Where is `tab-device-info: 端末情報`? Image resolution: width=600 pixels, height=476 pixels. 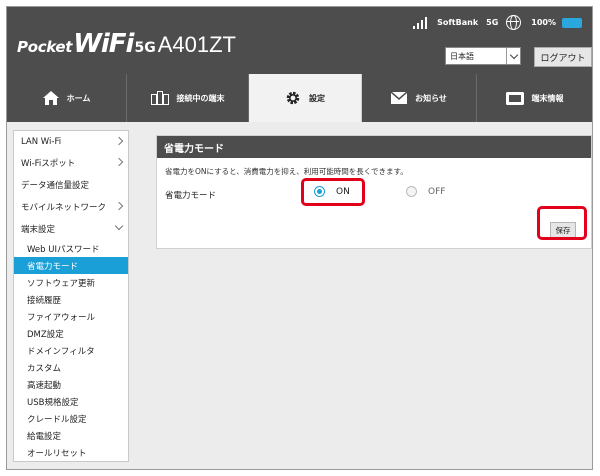
tab-device-info: 端末情報 is located at coordinates (534, 98).